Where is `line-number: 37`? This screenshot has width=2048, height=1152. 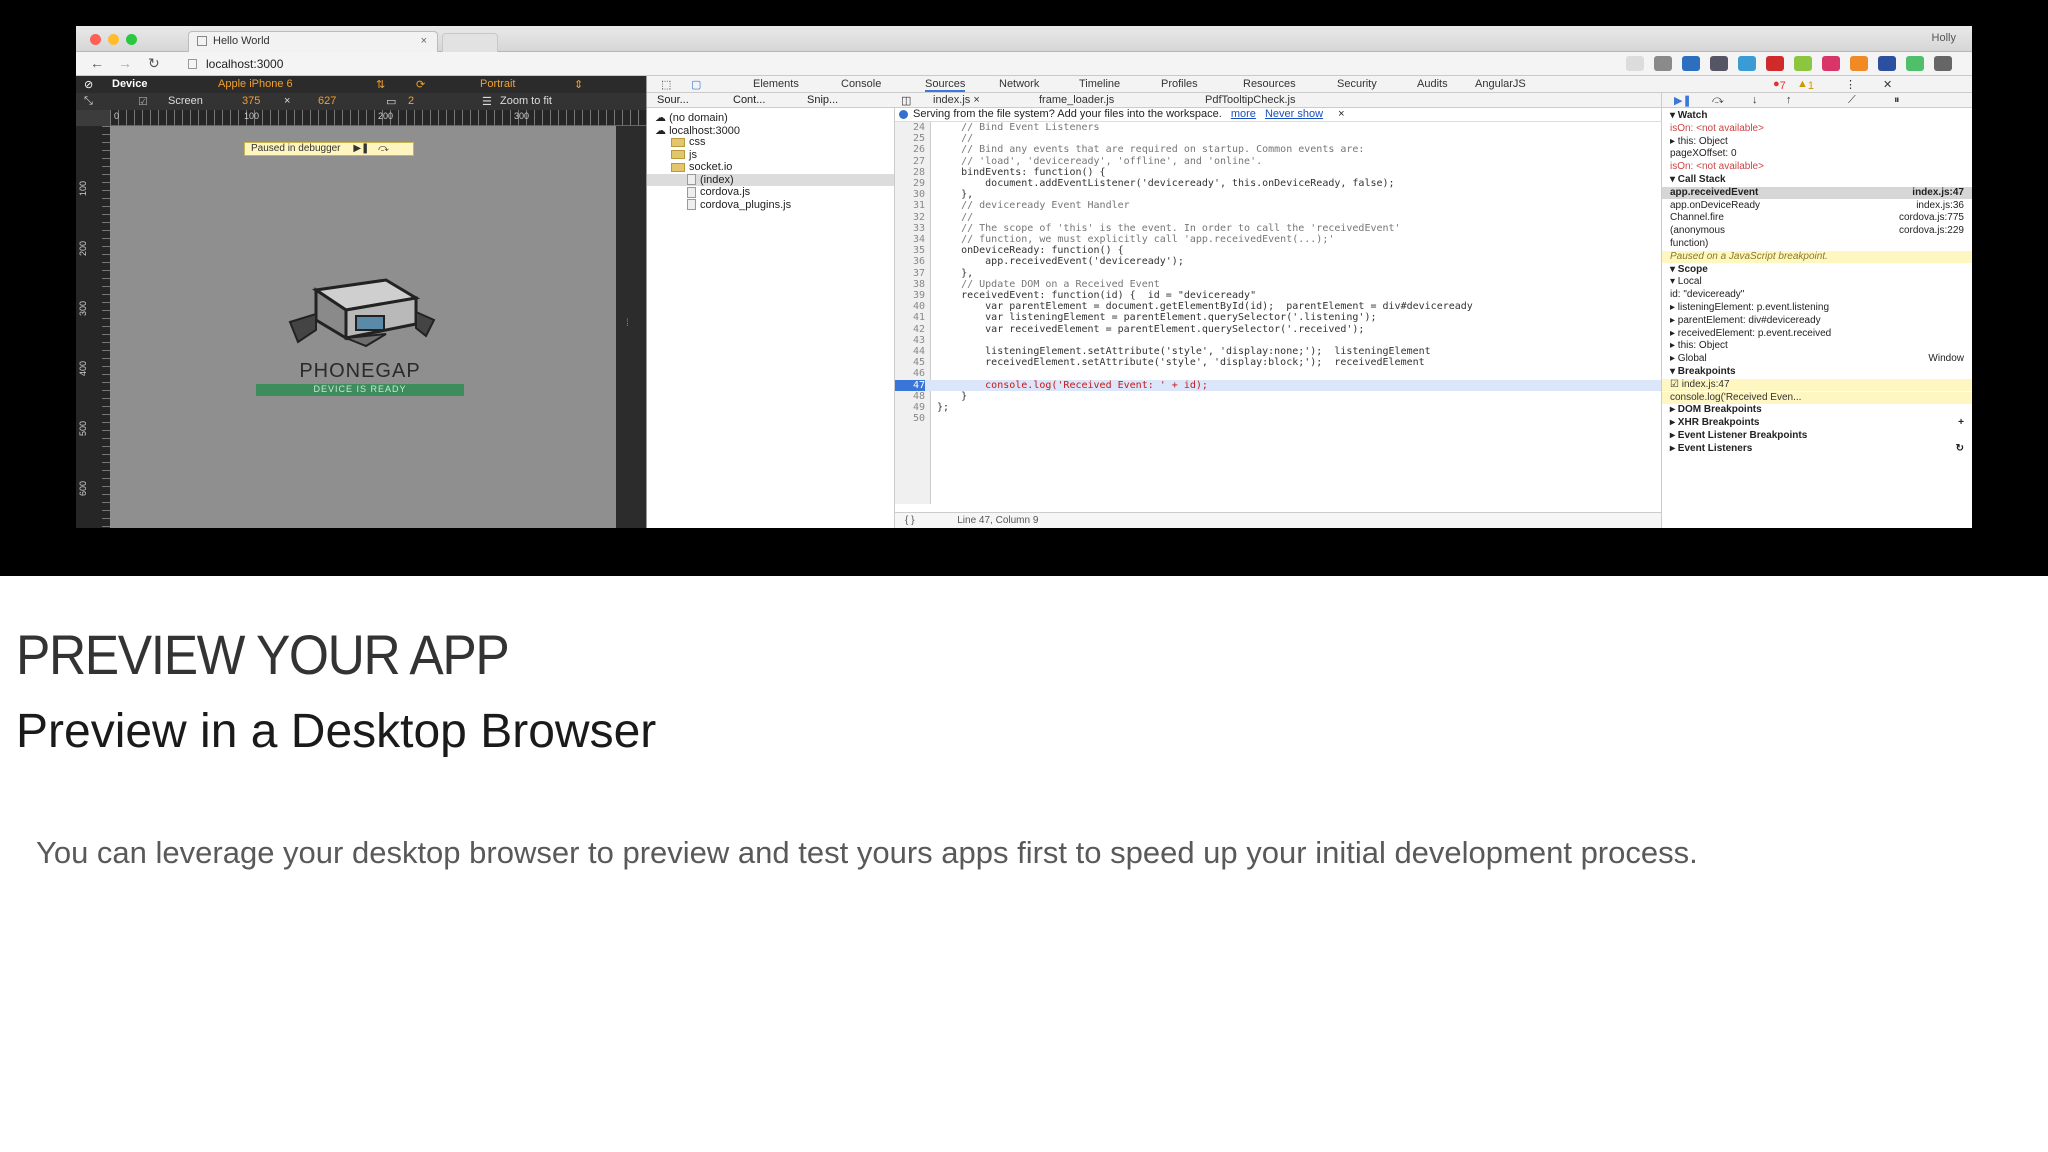
line-number: 37 is located at coordinates (910, 273).